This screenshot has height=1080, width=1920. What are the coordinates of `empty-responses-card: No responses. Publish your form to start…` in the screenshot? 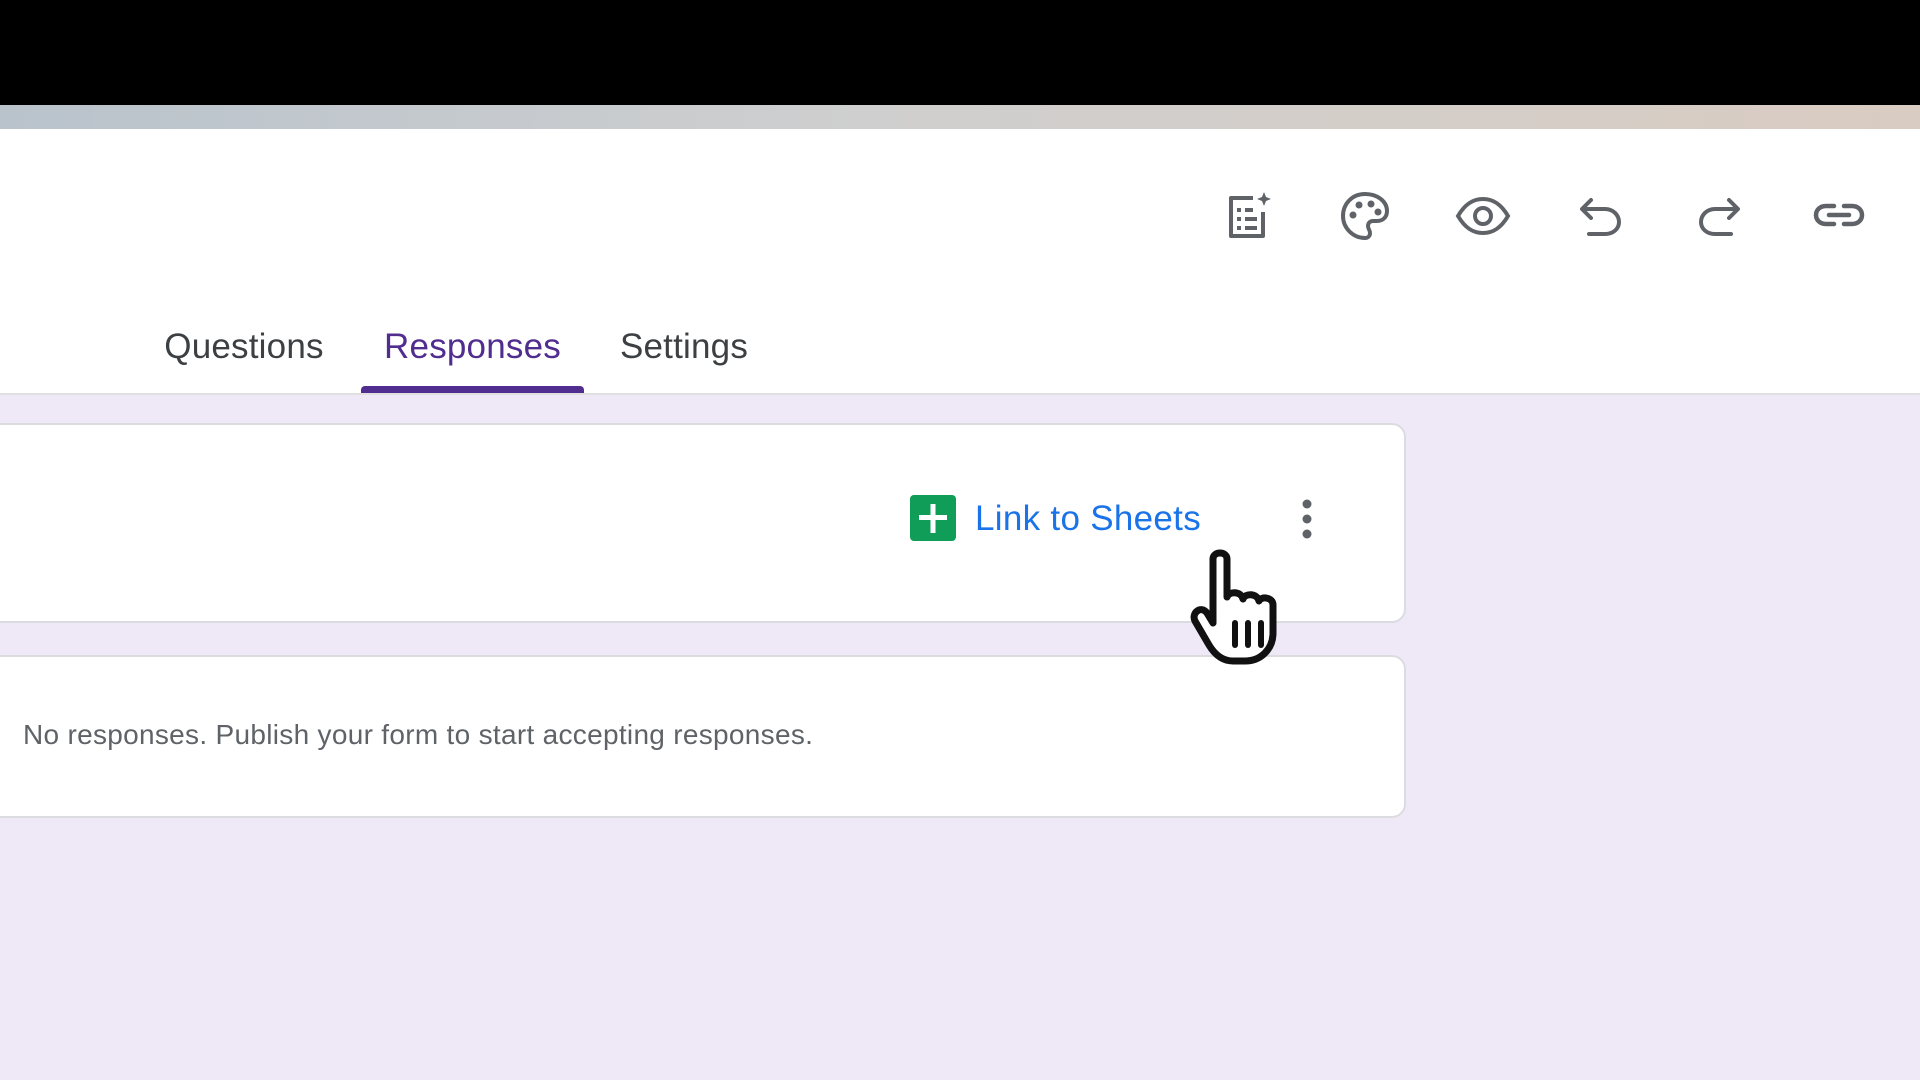 It's located at (703, 736).